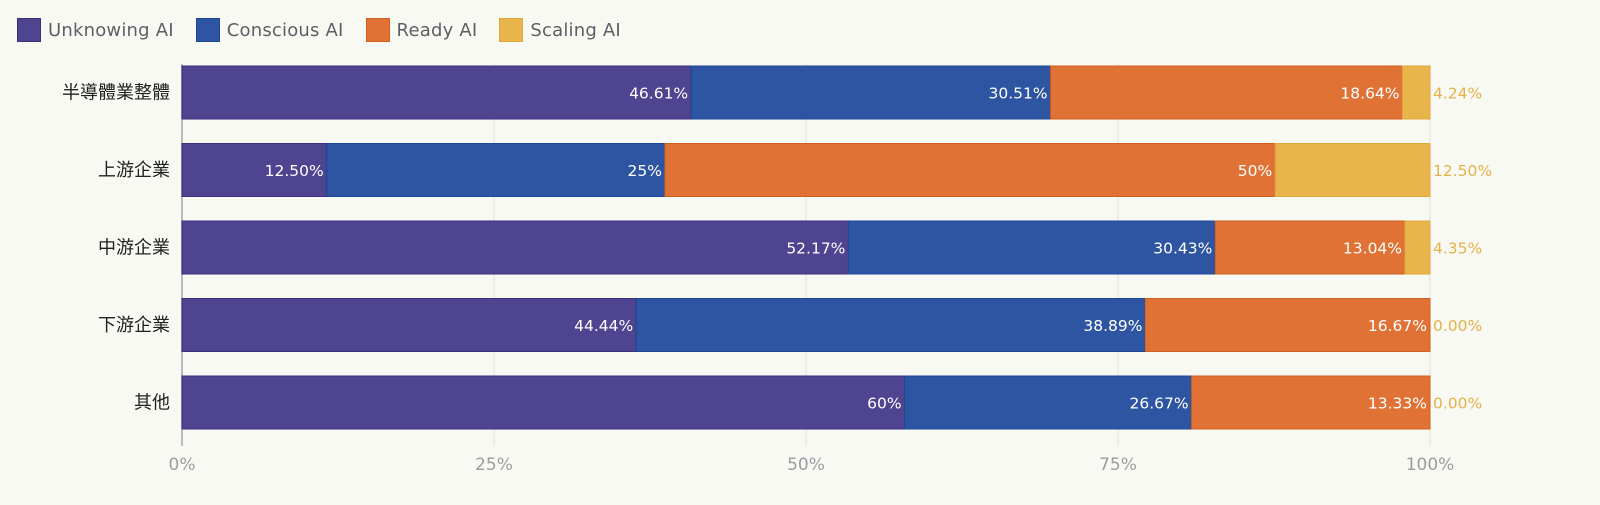 Image resolution: width=1600 pixels, height=505 pixels. I want to click on data-label: 13.33%, so click(1397, 404).